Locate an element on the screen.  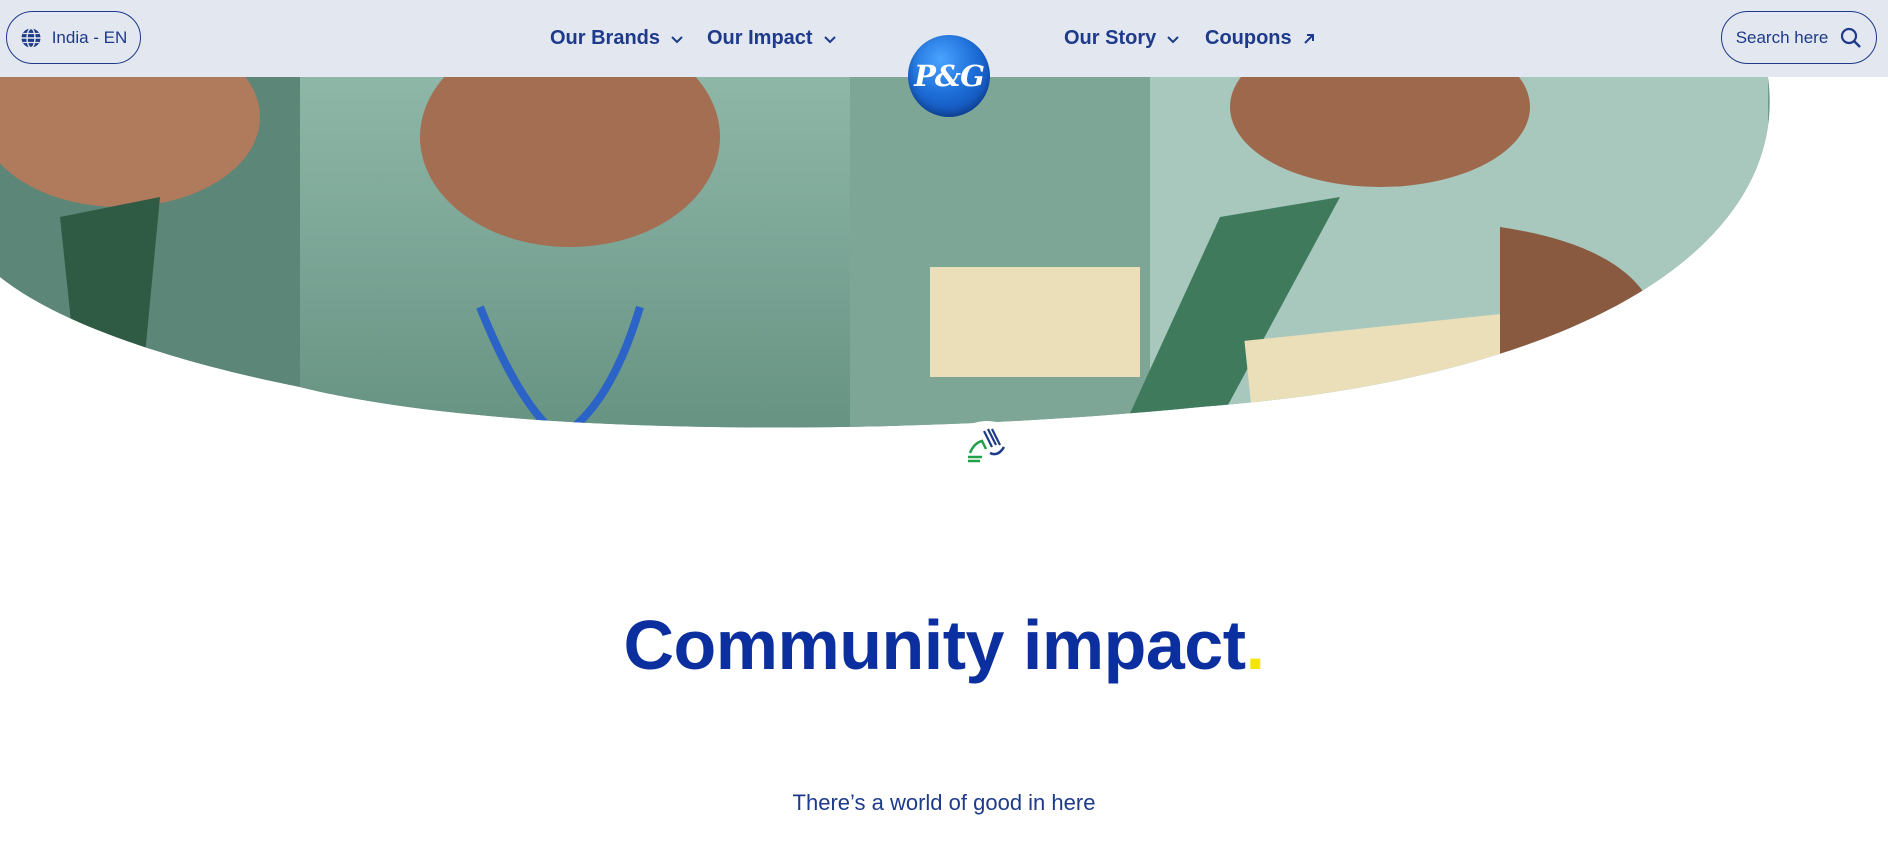
page-title-text: Community impact is located at coordinates (934, 645).